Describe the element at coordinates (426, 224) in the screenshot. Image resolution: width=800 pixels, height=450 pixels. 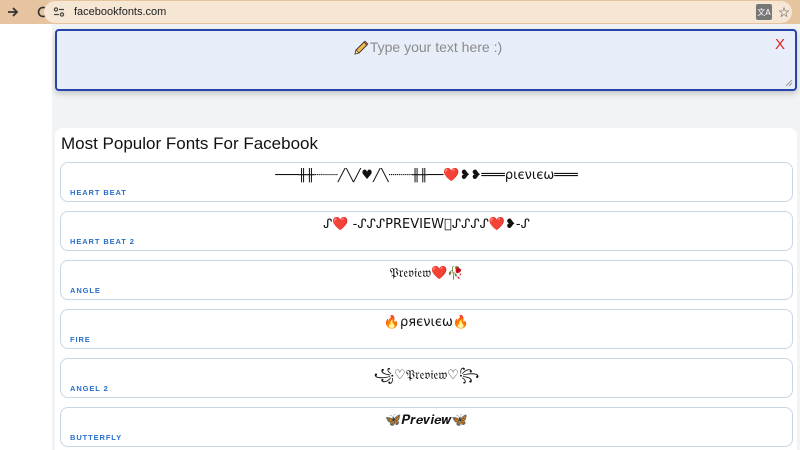
I see `font-preview: ᔑ❤️ -ᔑᔑᔑPREVIEW⃠ᔑᔑᔑᔑ❤️❥-ᔑ` at that location.